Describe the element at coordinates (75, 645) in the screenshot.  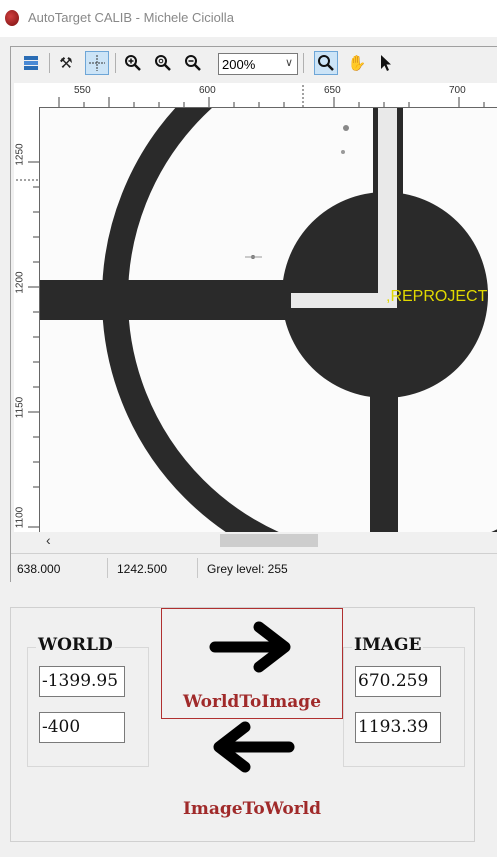
I see `world-title: WORLD` at that location.